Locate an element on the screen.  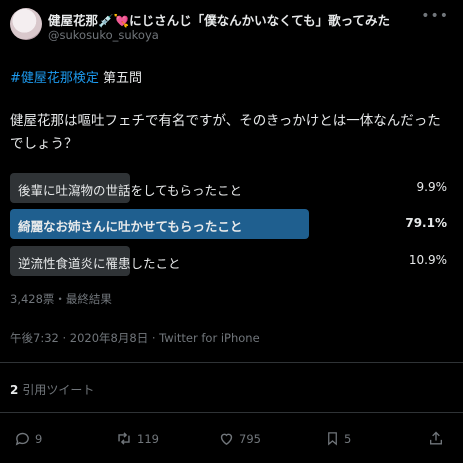
bookmark-icon is located at coordinates (332, 439).